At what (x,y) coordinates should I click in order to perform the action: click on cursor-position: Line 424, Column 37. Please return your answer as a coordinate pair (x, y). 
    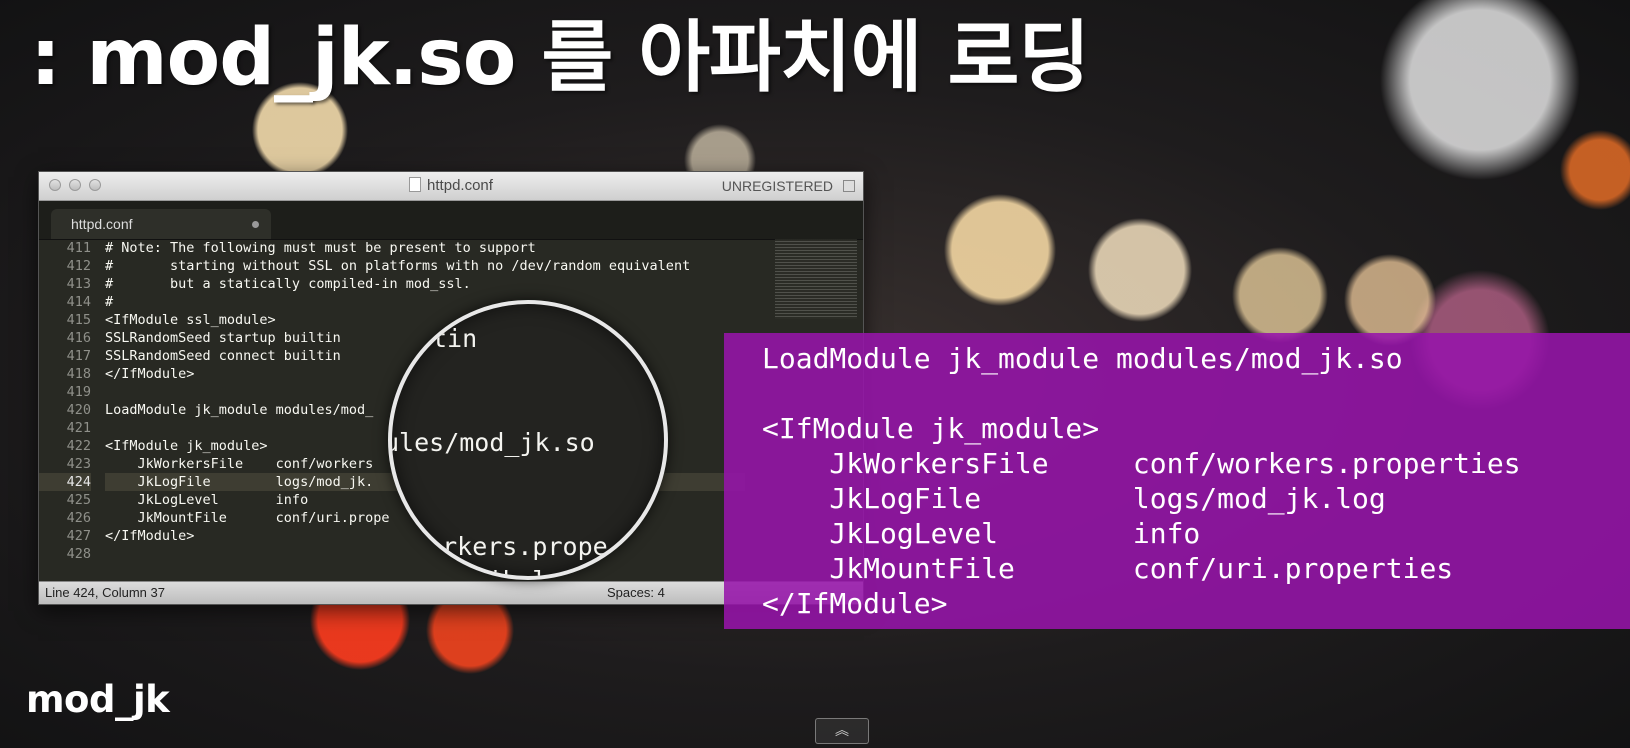
    Looking at the image, I should click on (105, 592).